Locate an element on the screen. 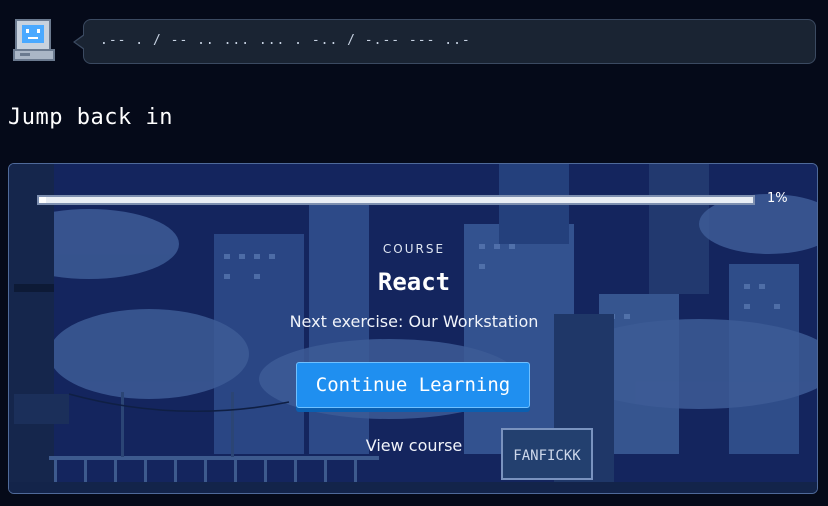 The height and width of the screenshot is (506, 828). course-progress-bar is located at coordinates (396, 200).